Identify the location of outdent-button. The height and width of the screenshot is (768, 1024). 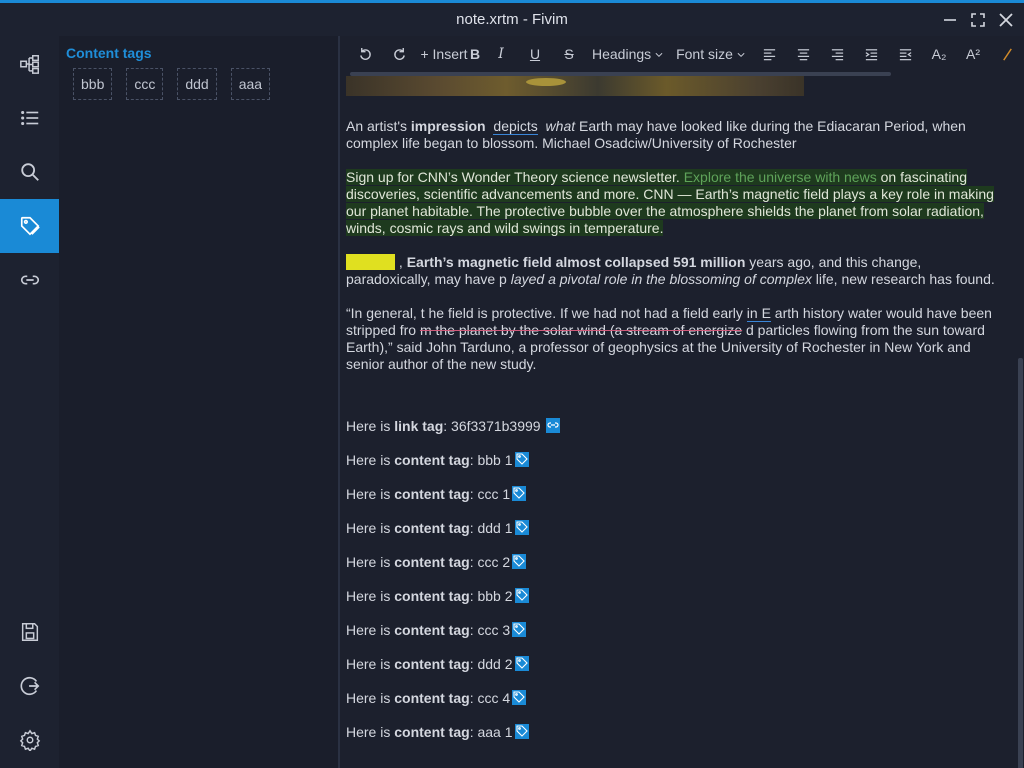
(905, 54).